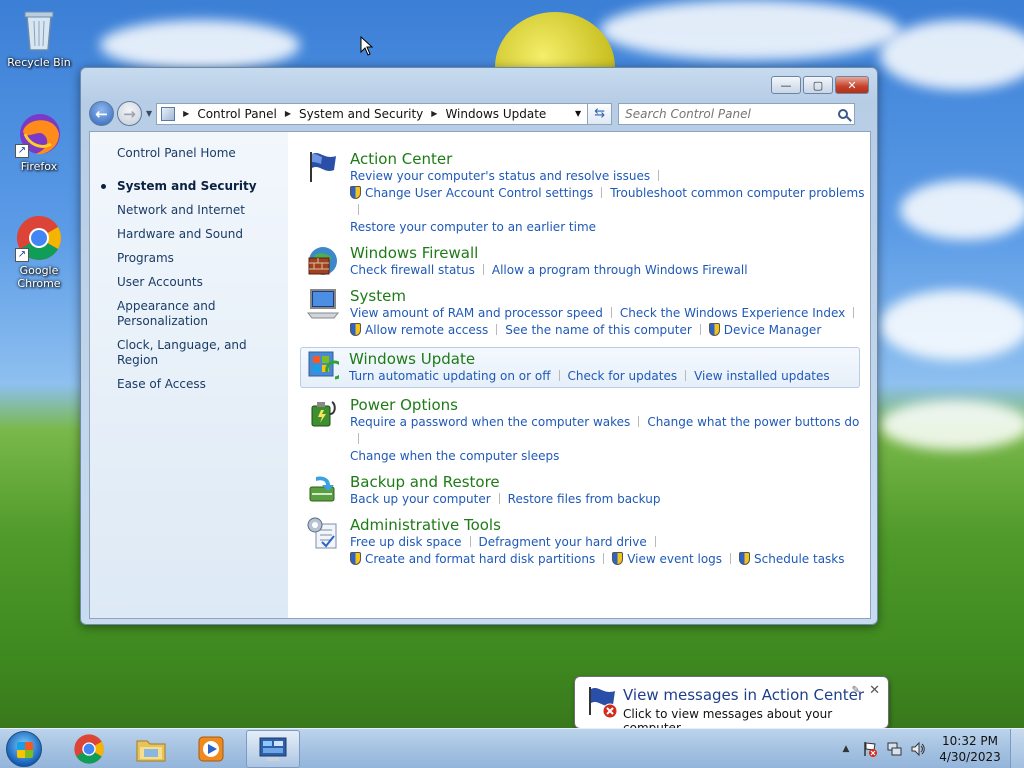 The height and width of the screenshot is (768, 1024). Describe the element at coordinates (202, 153) in the screenshot. I see `sidebar-item-control-panel-home: Control Panel Home` at that location.